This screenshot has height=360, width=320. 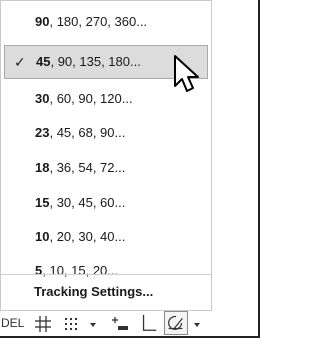 I want to click on snap-icon, so click(x=71, y=324).